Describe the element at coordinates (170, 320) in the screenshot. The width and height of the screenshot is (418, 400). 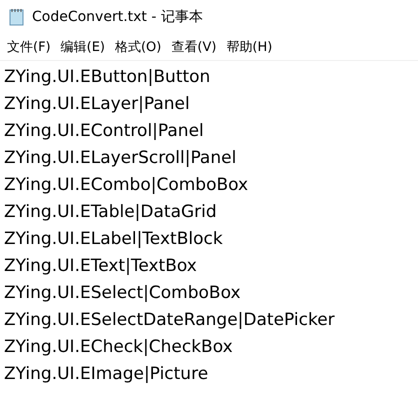
I see `text-line: ZYing.UI.ESelectDateRange|DatePicker` at that location.